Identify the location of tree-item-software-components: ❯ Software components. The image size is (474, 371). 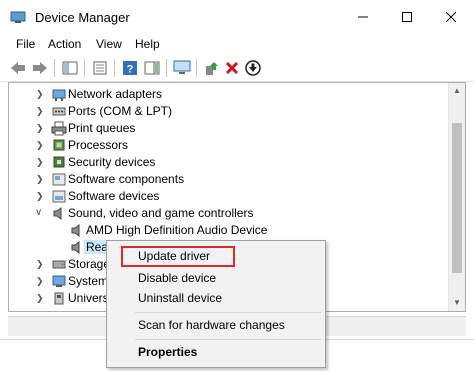
(229, 179).